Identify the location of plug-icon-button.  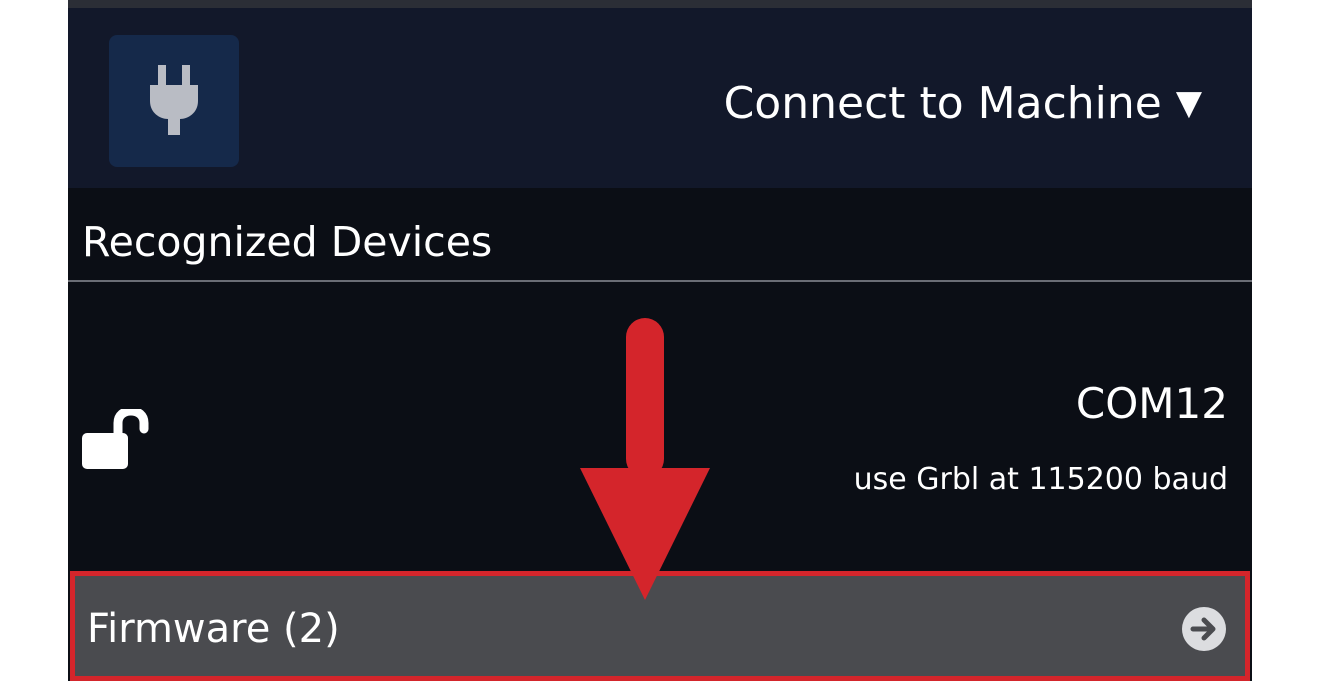
(174, 101).